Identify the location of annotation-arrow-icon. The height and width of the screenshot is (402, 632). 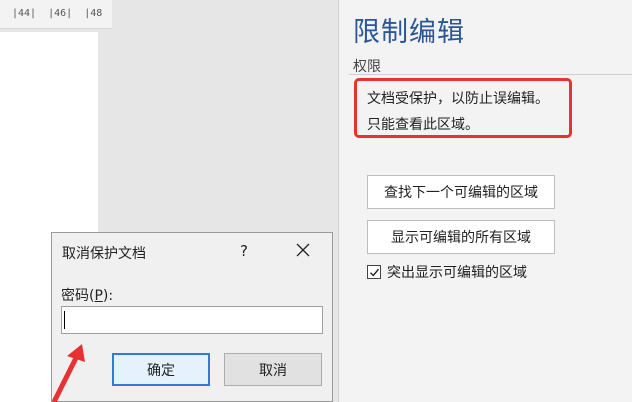
(68, 373).